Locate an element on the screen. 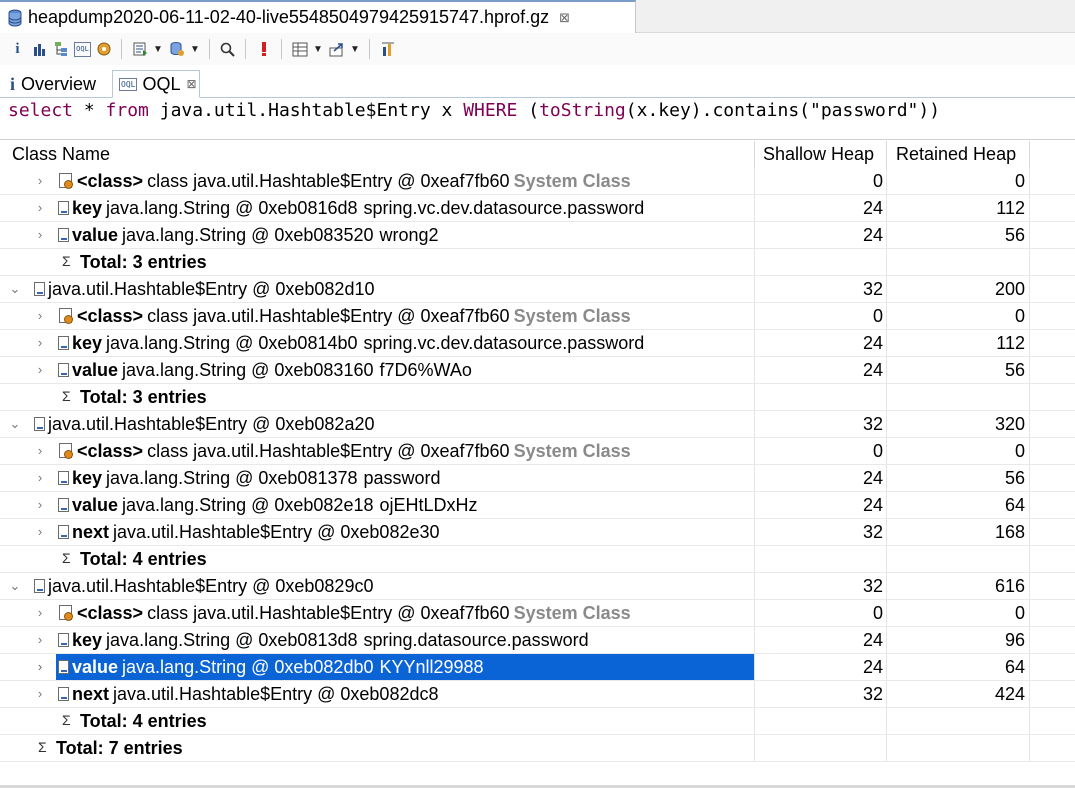 This screenshot has width=1075, height=788. column-header-class-name: Class Name is located at coordinates (377, 154).